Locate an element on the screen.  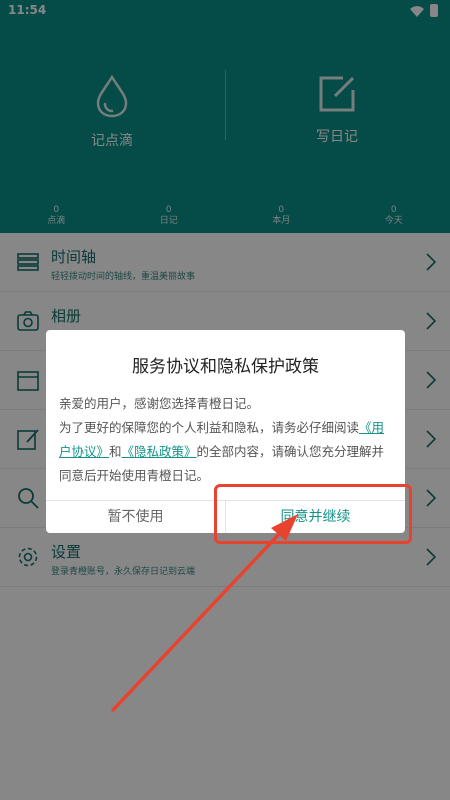
dialog-notice-text: 为了更好的保障您的个人利益和隐私，请务必仔细阅读 is located at coordinates (209, 427).